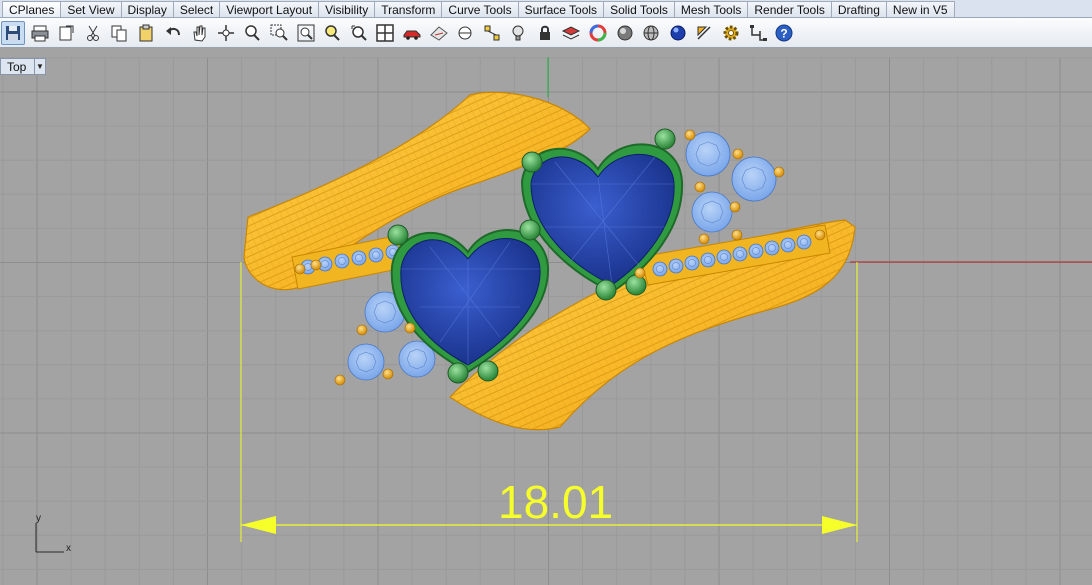  I want to click on tab-new-in-v5: New in V5, so click(920, 9).